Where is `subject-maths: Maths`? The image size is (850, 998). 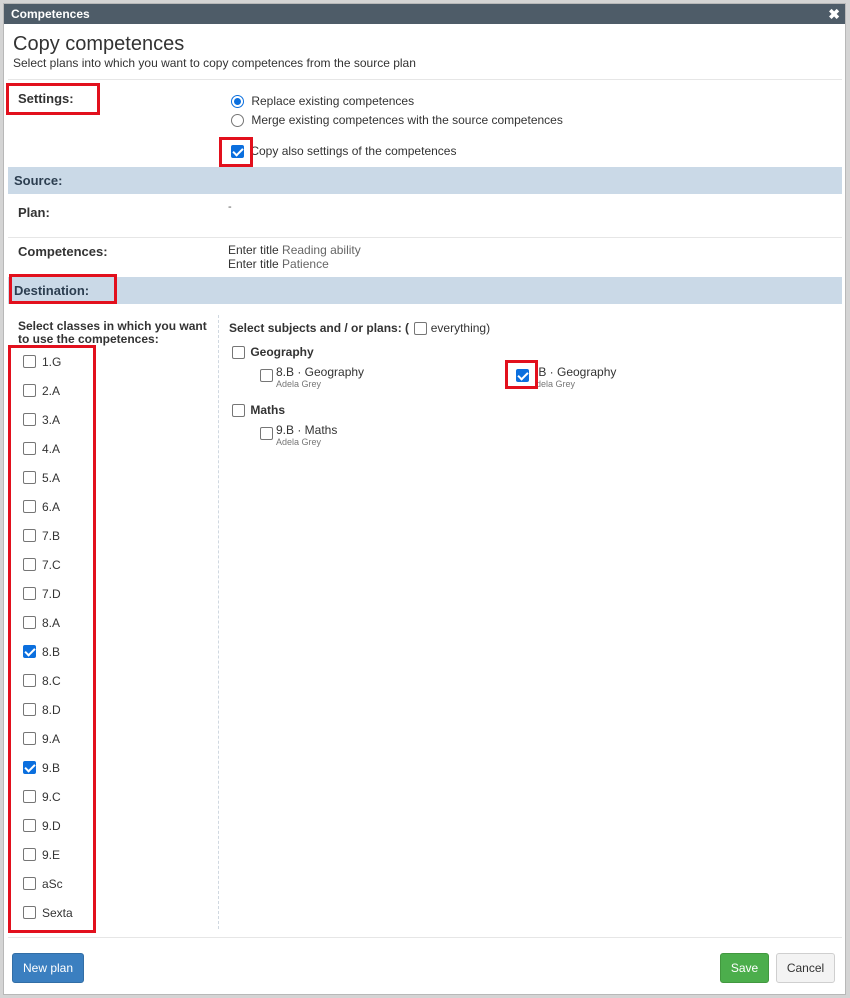
subject-maths: Maths is located at coordinates (259, 410).